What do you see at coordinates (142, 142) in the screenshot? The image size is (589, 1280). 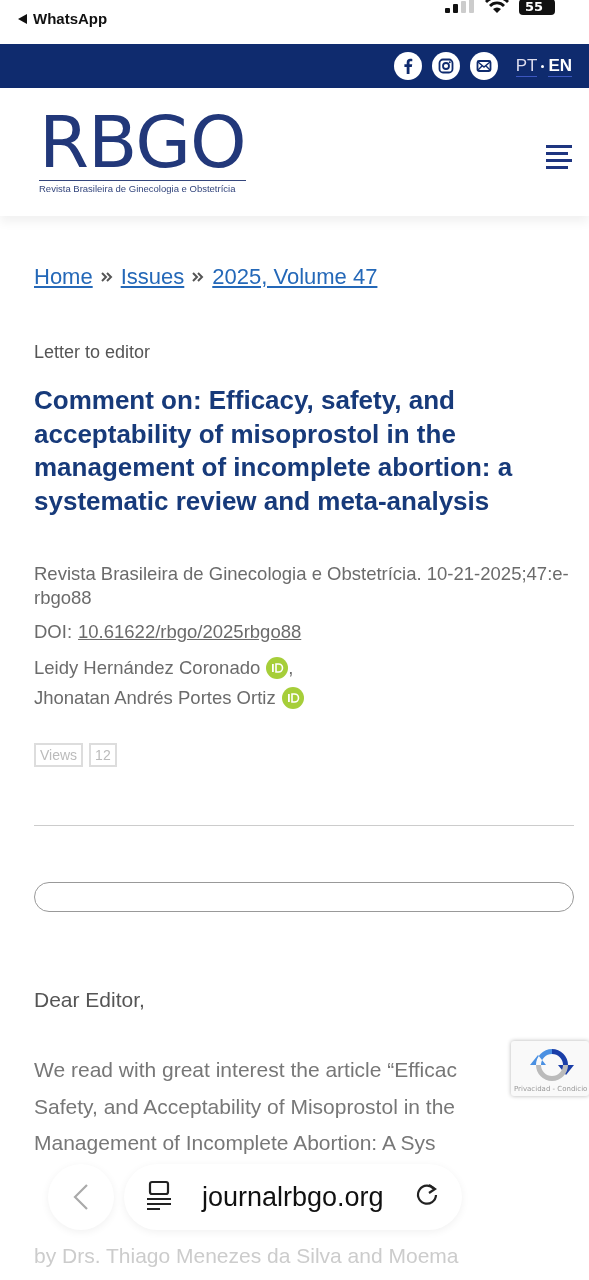 I see `logo-text: RBGO` at bounding box center [142, 142].